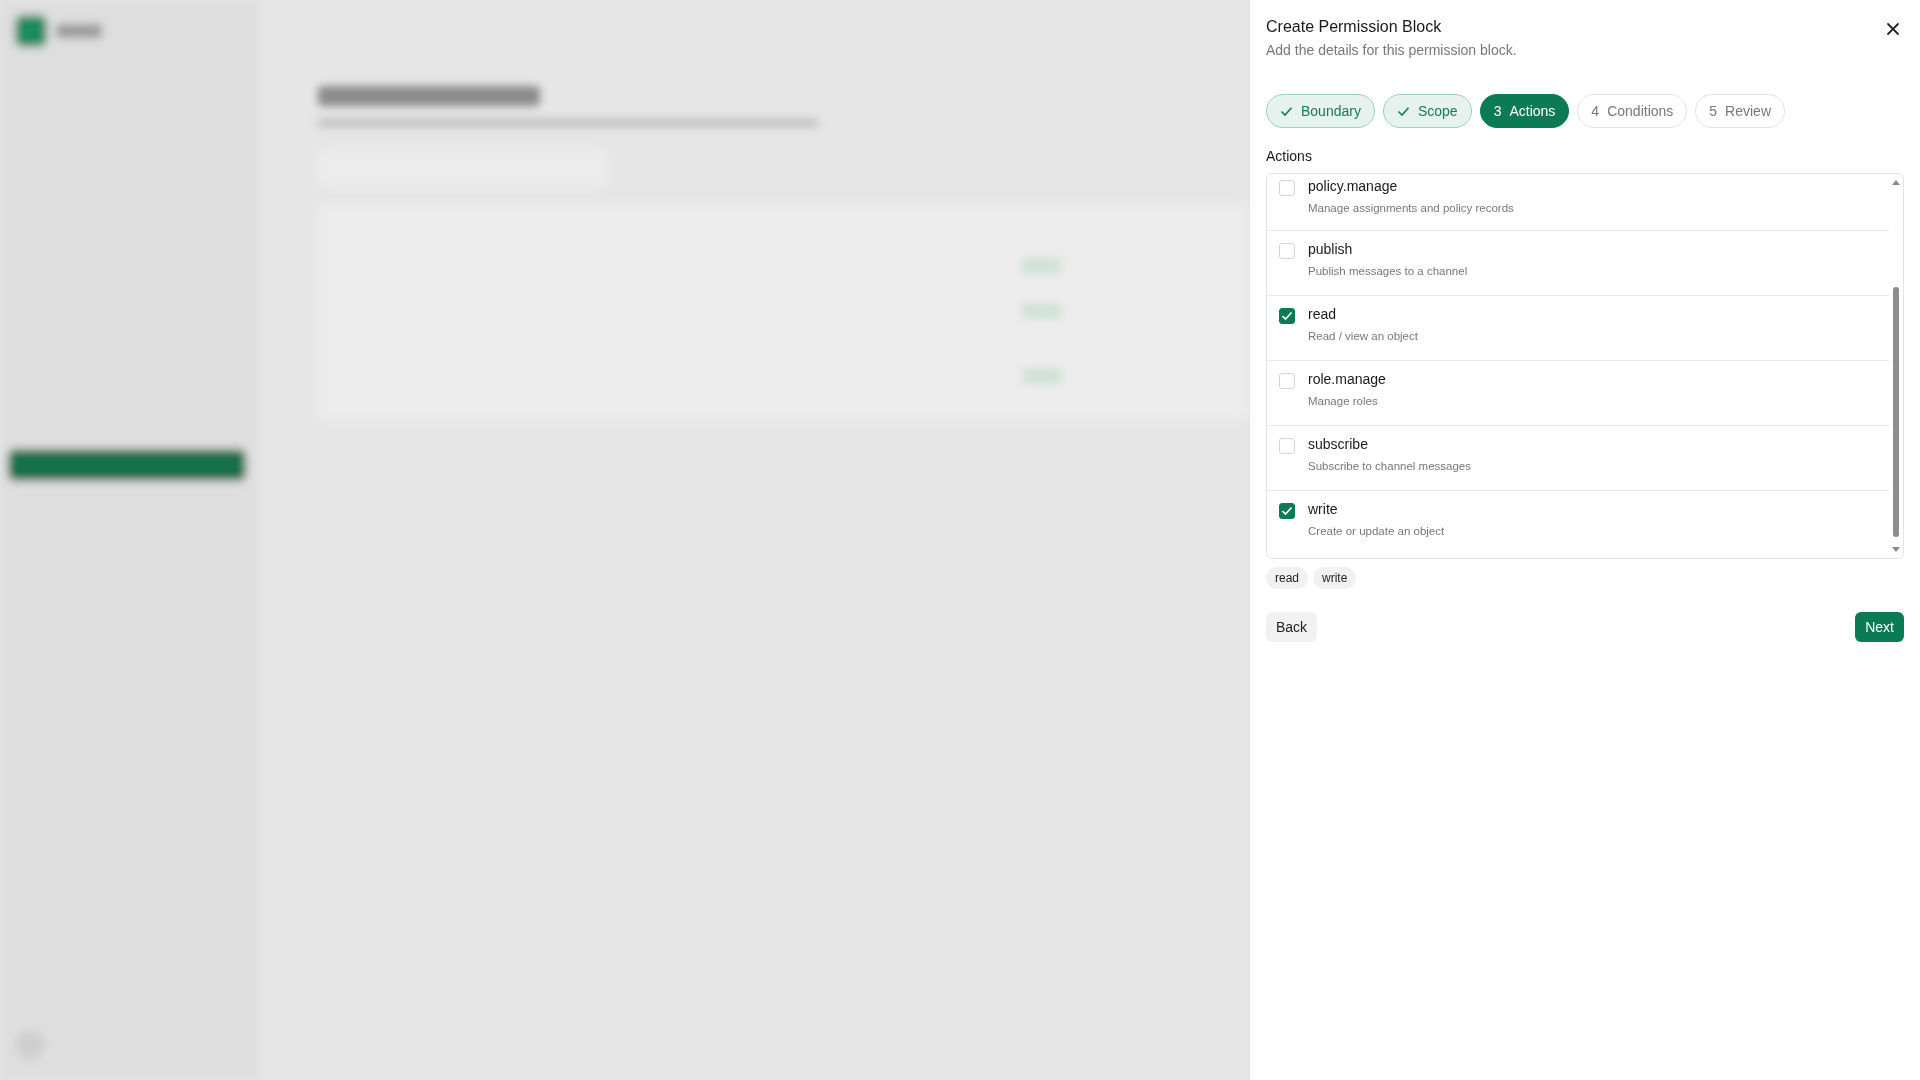 Image resolution: width=1920 pixels, height=1080 pixels. What do you see at coordinates (1292, 627) in the screenshot?
I see `back-button: Back` at bounding box center [1292, 627].